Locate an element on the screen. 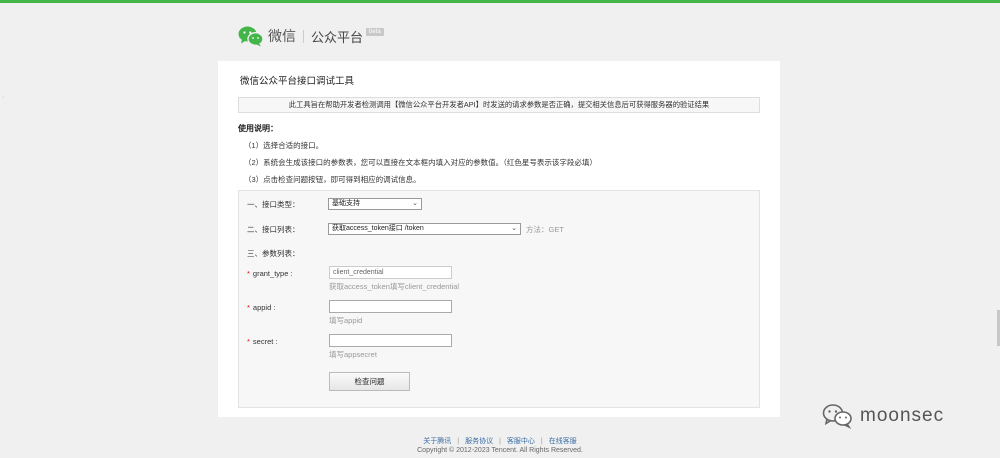 The height and width of the screenshot is (458, 1000). interface-list-label: 二、接口列表： is located at coordinates (273, 229).